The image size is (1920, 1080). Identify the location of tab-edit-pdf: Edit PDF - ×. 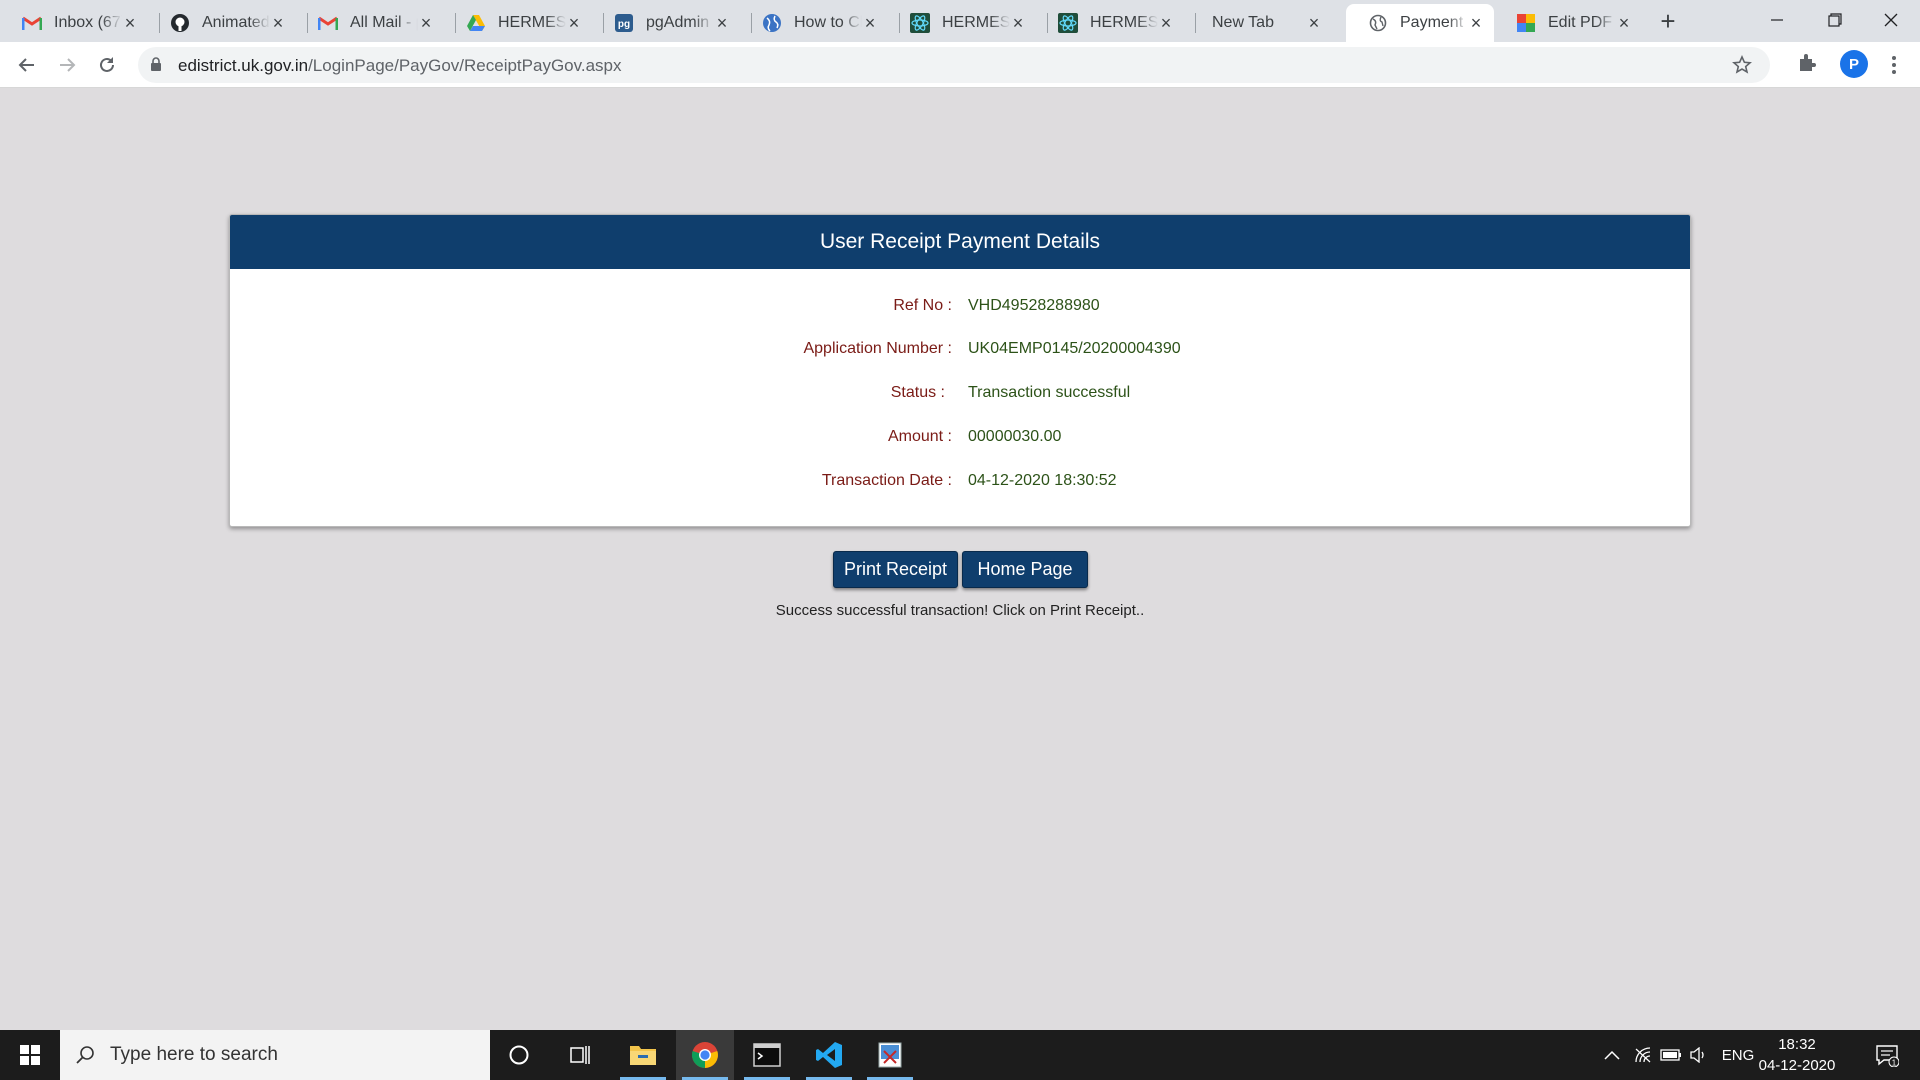
(1568, 23).